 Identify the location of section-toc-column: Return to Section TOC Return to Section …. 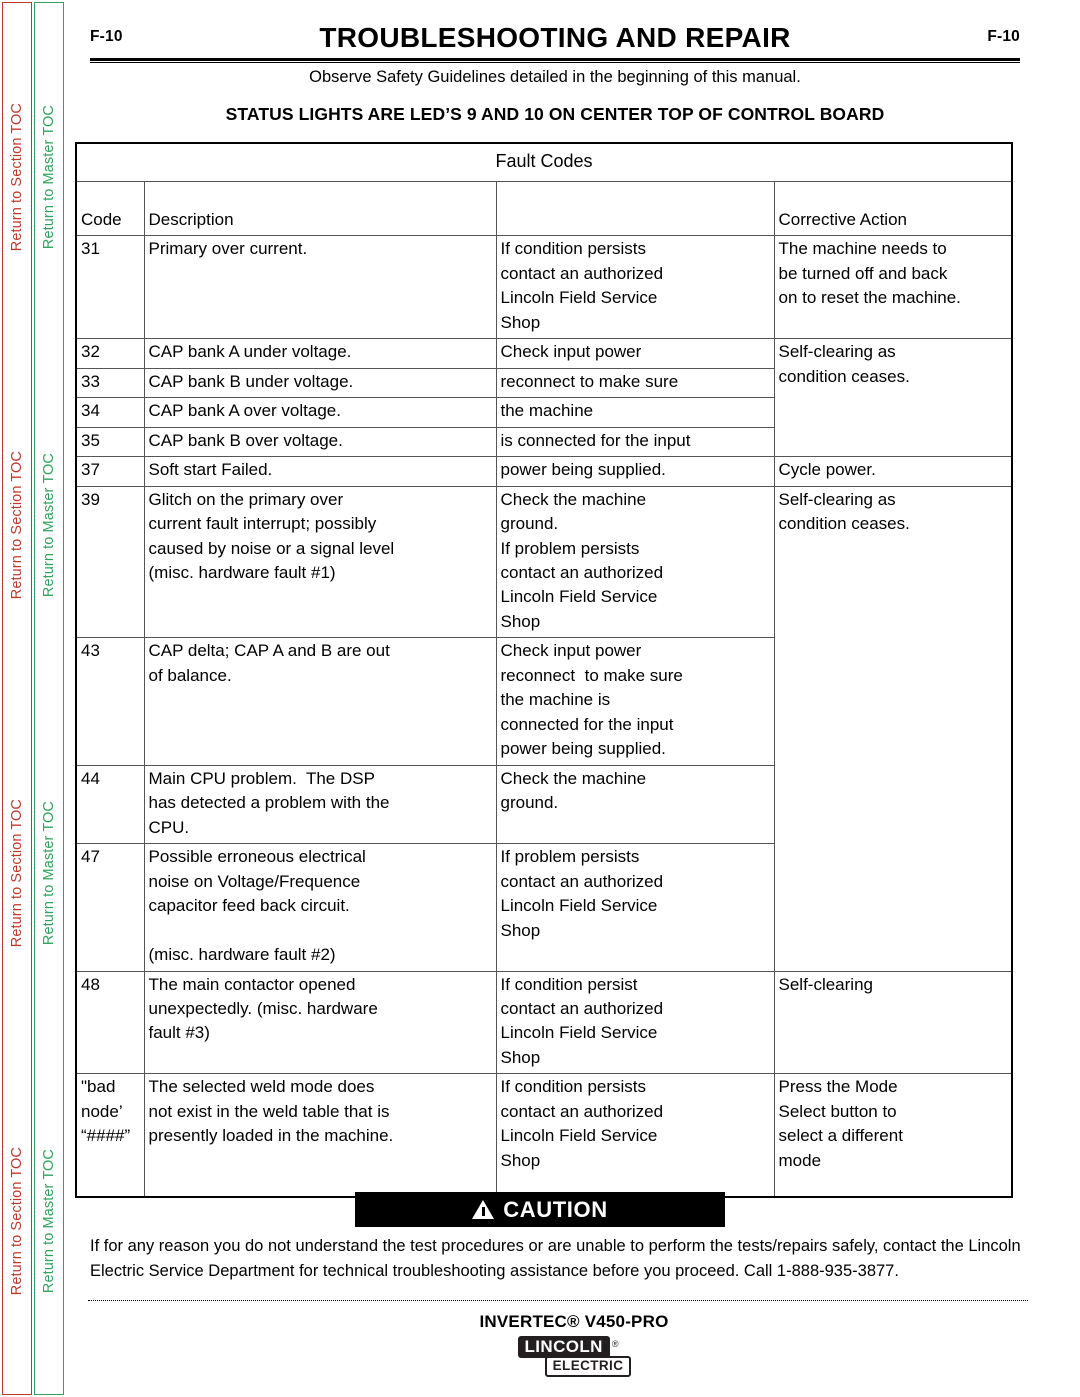
(17, 698).